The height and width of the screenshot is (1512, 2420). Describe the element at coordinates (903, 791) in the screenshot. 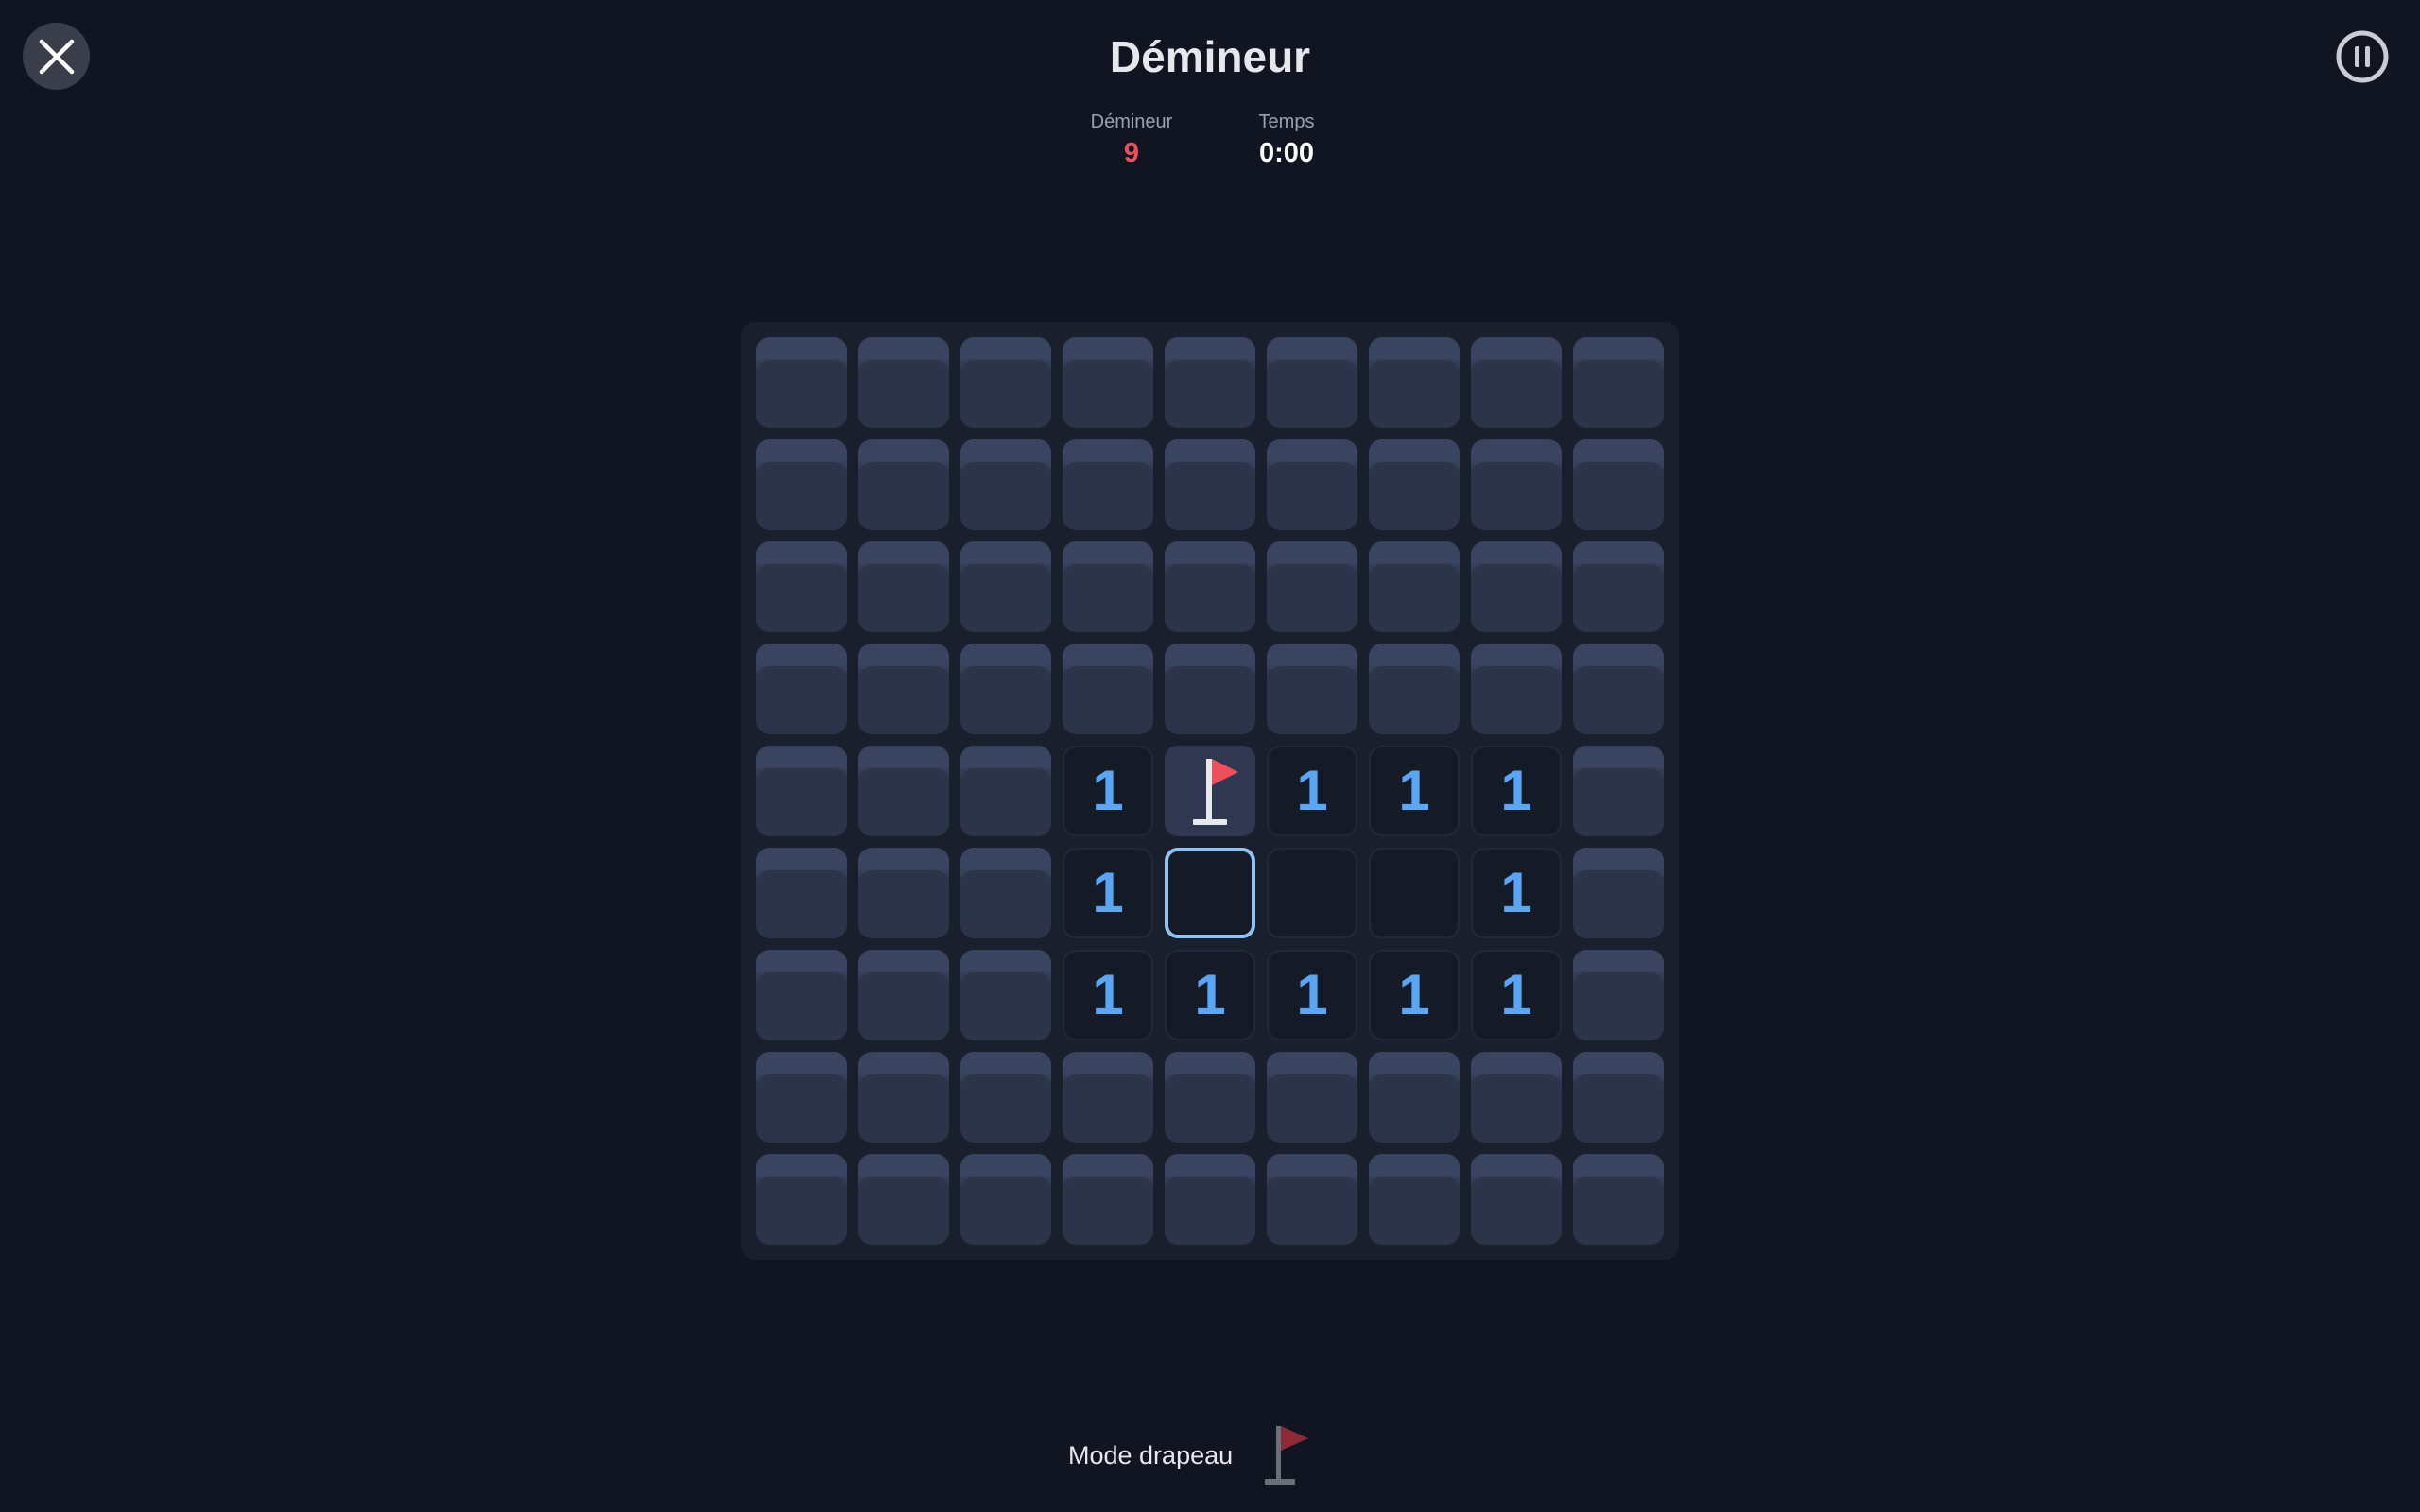

I see `cell-r5-c2` at that location.